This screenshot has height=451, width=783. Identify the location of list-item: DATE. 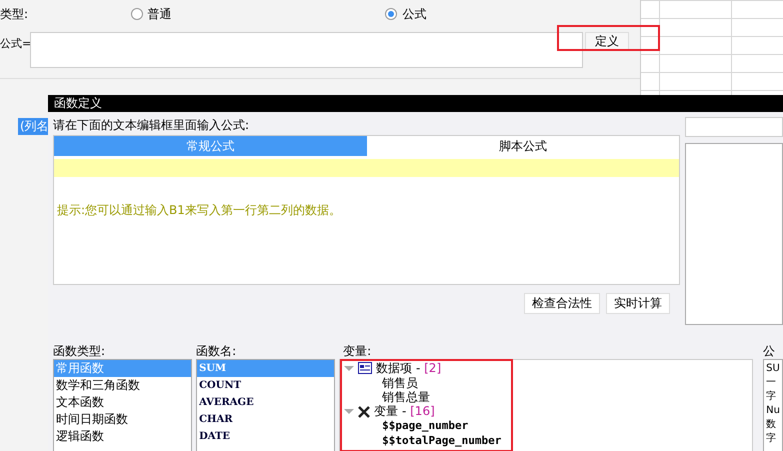
(265, 436).